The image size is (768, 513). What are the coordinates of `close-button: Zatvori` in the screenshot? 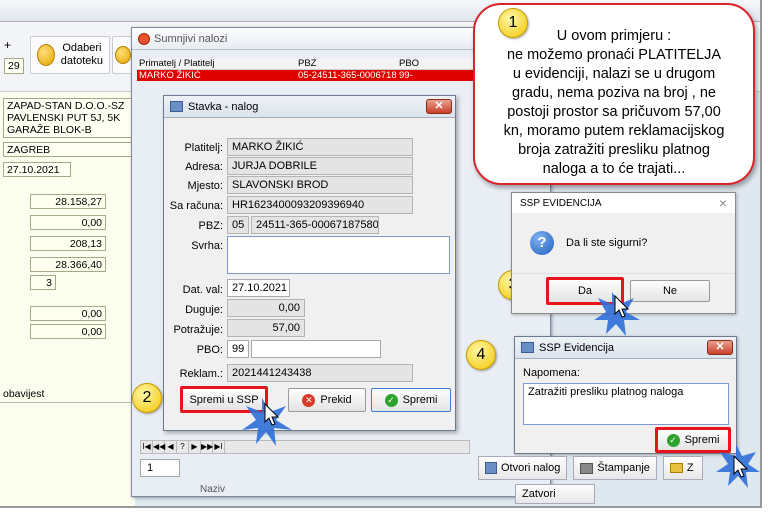 It's located at (555, 494).